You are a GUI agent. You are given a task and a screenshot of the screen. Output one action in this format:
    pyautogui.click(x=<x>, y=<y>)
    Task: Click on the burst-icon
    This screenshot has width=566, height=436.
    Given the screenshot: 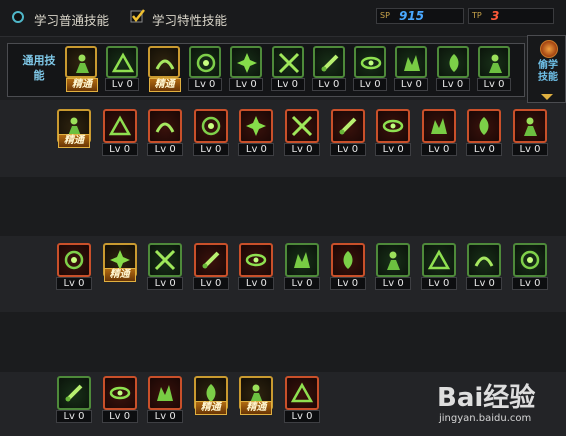 What is the action you would take?
    pyautogui.click(x=302, y=126)
    